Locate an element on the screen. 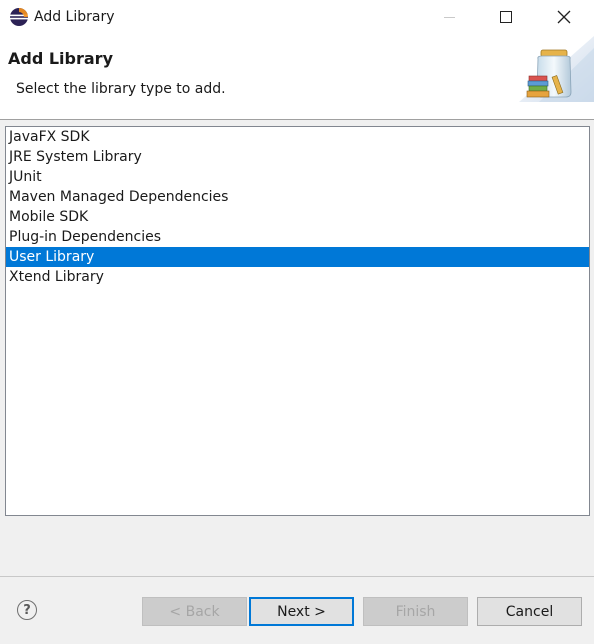 The width and height of the screenshot is (594, 644). minimize-button is located at coordinates (449, 17).